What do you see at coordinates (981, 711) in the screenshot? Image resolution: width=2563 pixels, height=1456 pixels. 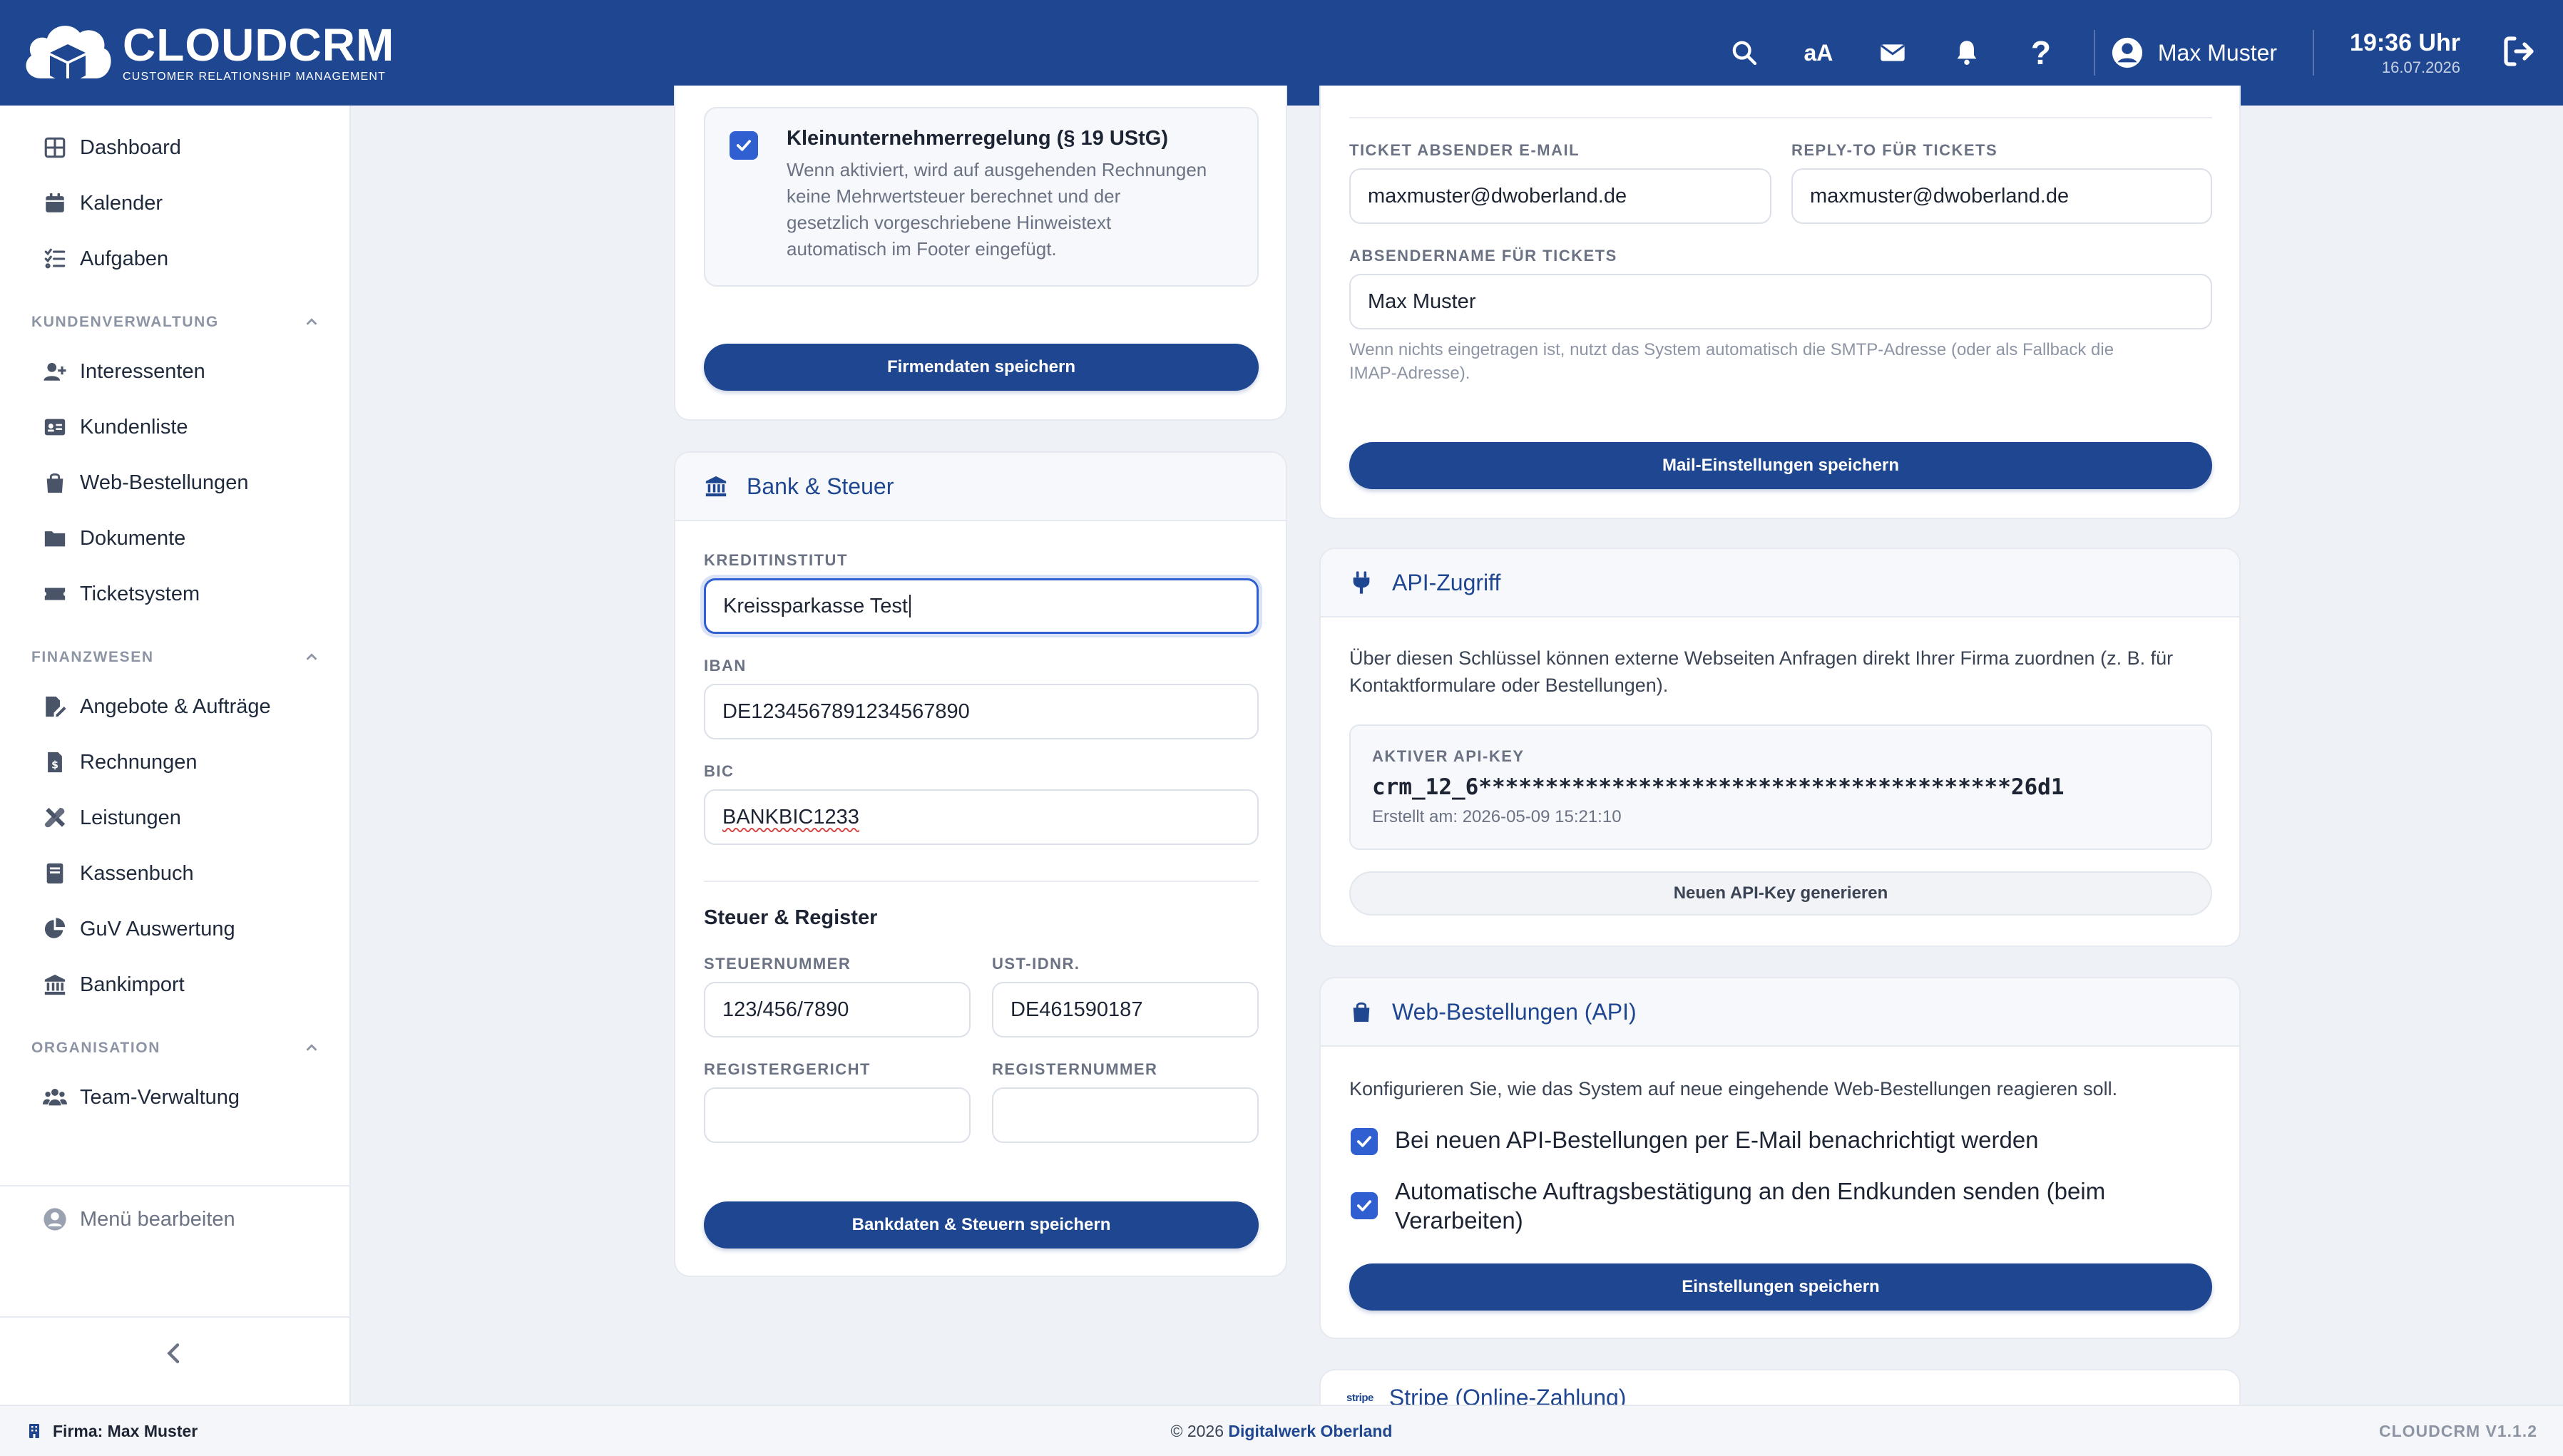 I see `iban-input: DE1234567891234567890` at bounding box center [981, 711].